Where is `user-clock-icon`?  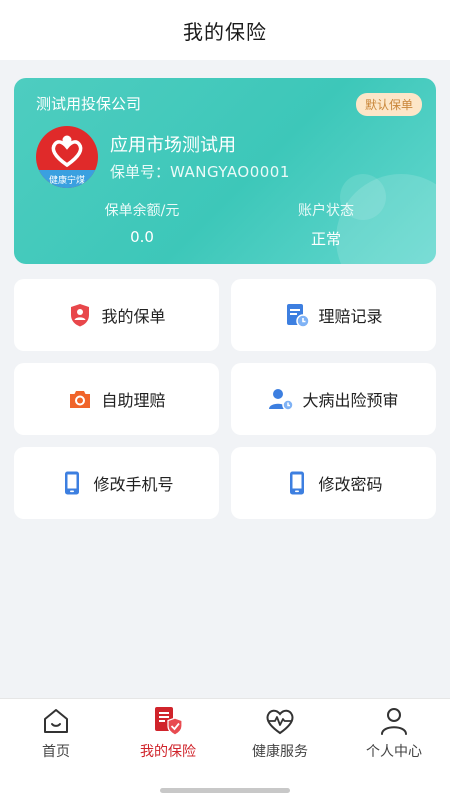
user-clock-icon is located at coordinates (281, 399).